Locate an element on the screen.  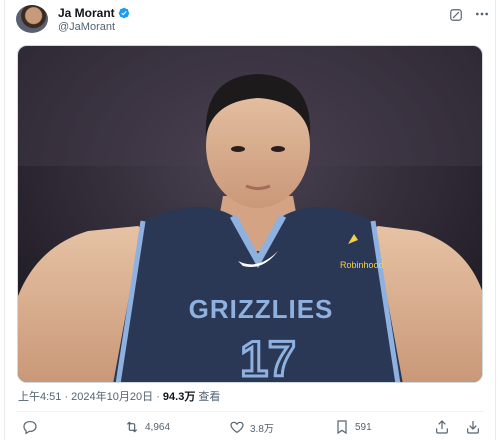
tweet-actions: 4,964 3.8万 591 is located at coordinates (250, 427).